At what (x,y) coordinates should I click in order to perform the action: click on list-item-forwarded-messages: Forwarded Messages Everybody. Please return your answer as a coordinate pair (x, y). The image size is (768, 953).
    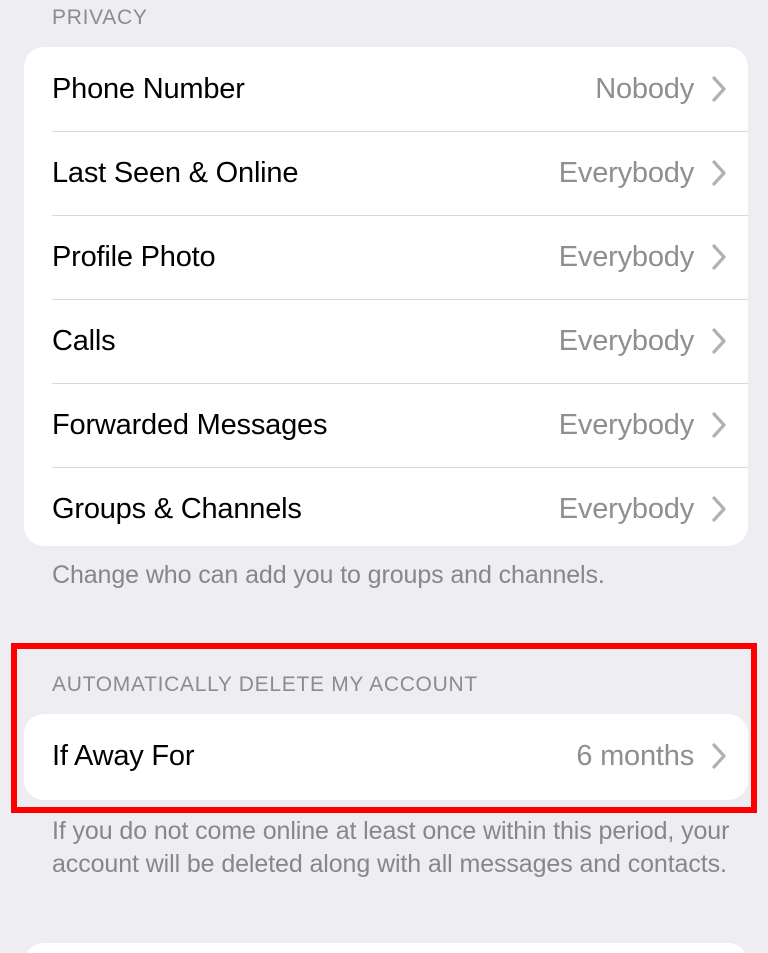
    Looking at the image, I should click on (386, 425).